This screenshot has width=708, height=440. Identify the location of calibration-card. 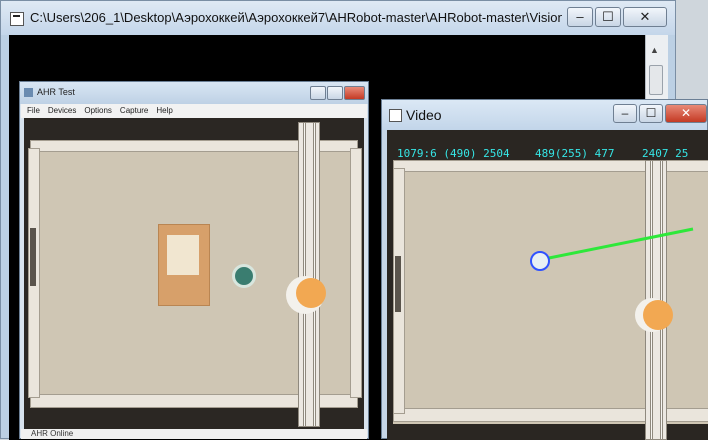
(184, 265).